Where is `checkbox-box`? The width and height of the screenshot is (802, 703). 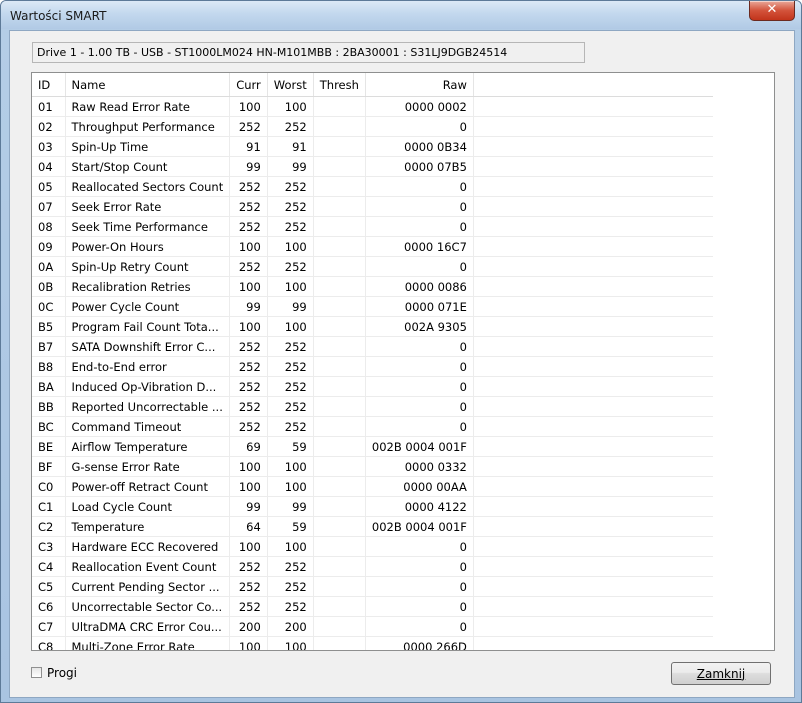
checkbox-box is located at coordinates (36, 672).